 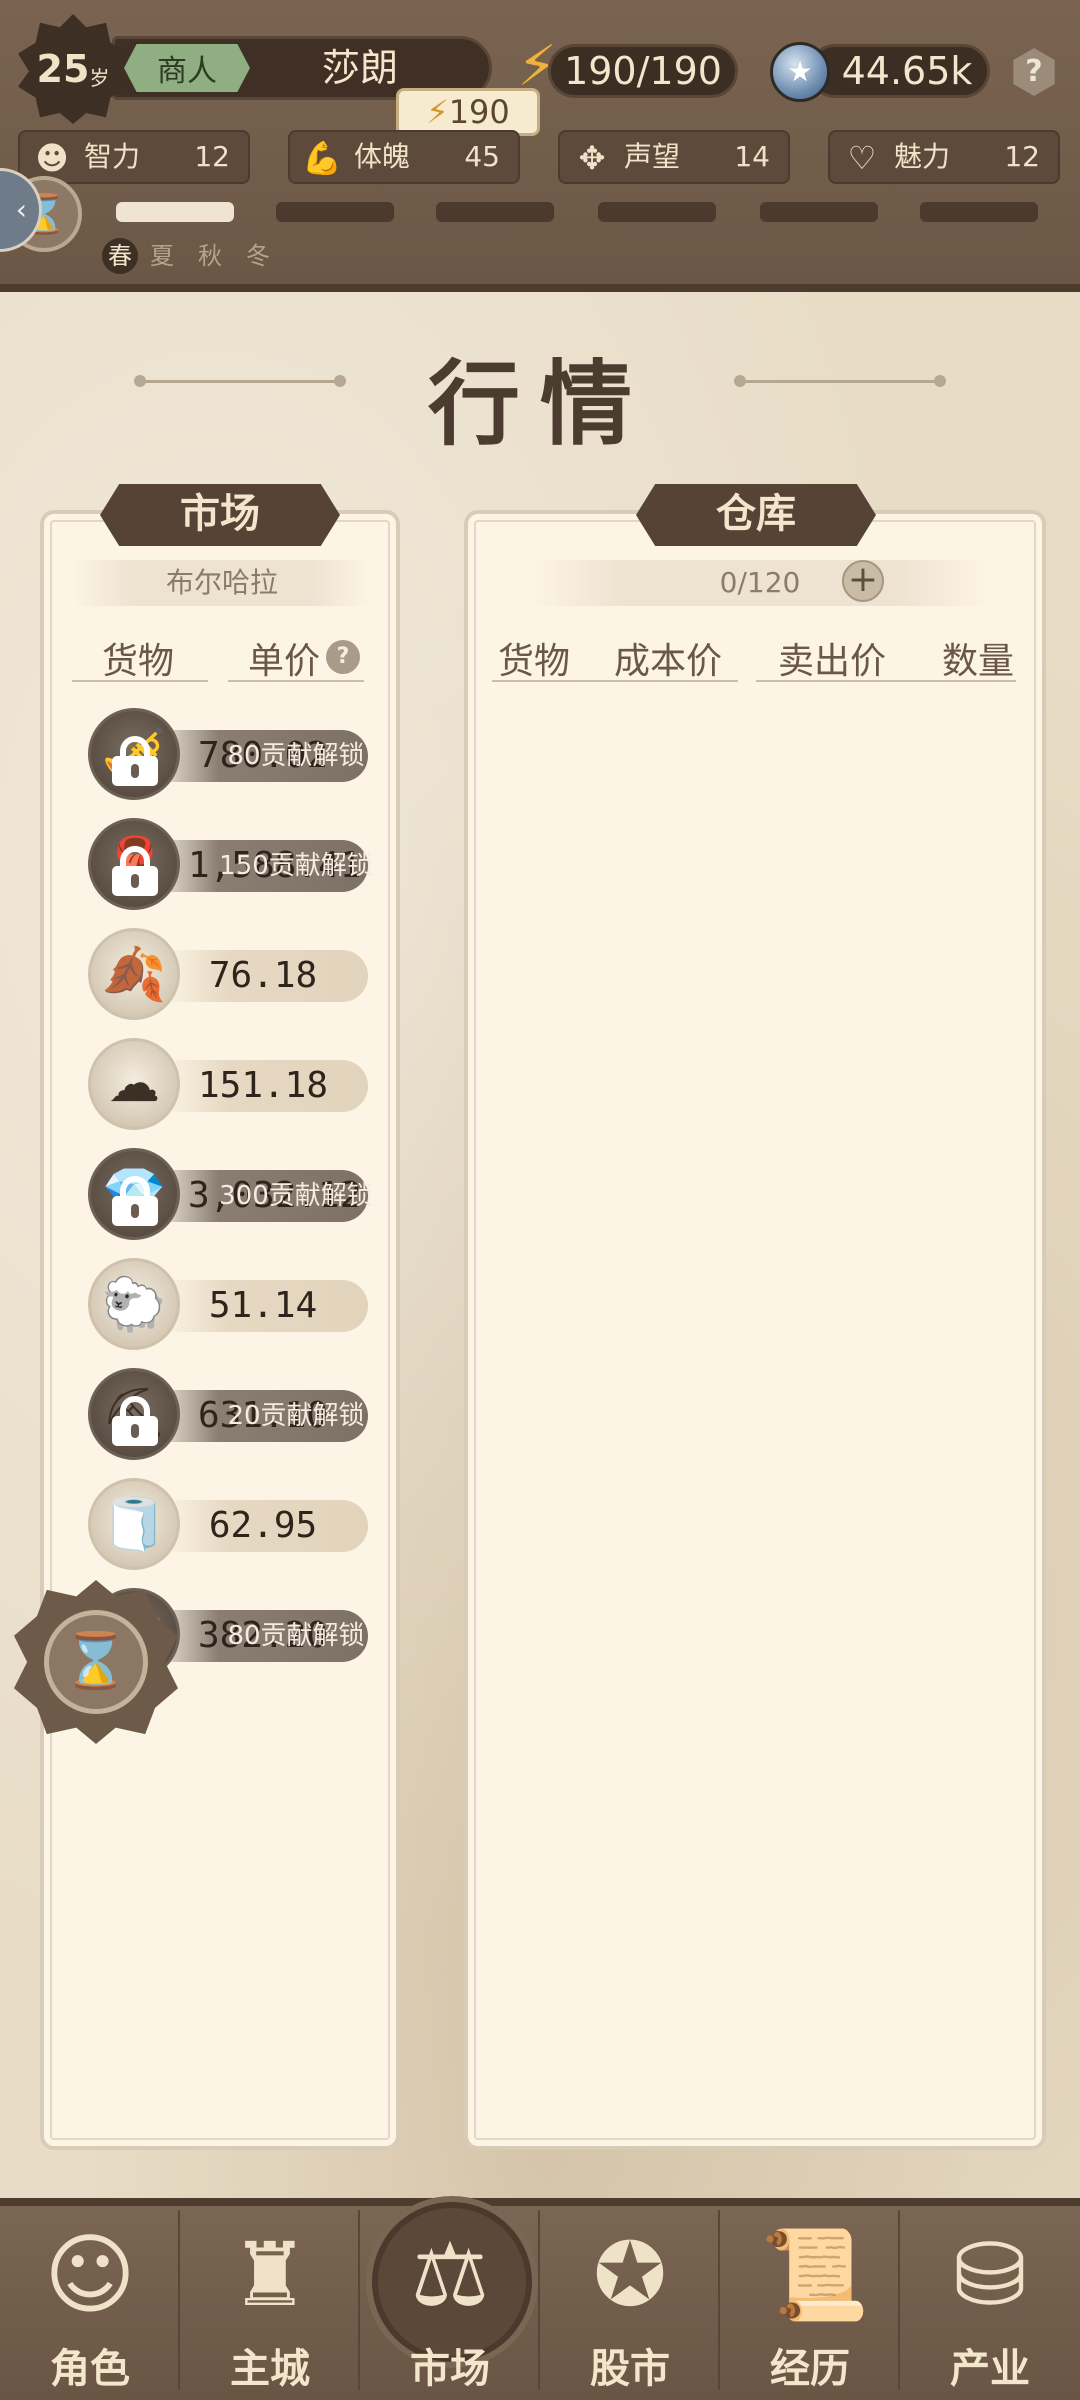 I want to click on nav-history: 📜 经历, so click(x=810, y=2305).